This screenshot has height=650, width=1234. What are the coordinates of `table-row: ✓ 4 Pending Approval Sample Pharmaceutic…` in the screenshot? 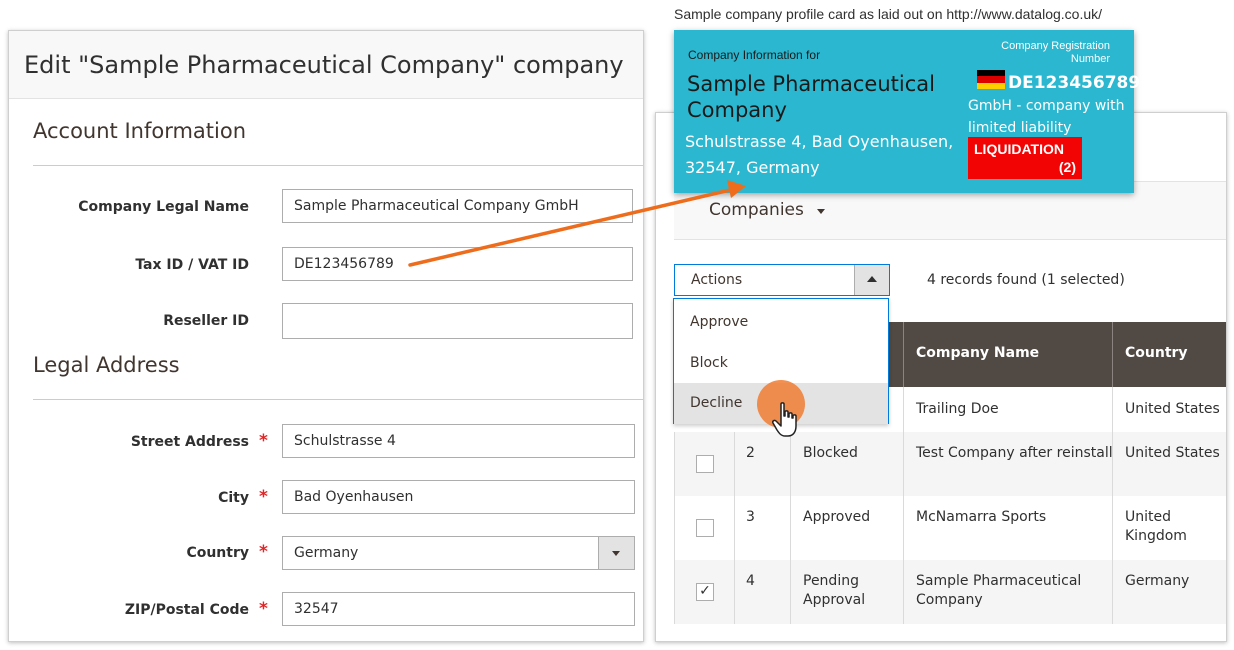 It's located at (950, 592).